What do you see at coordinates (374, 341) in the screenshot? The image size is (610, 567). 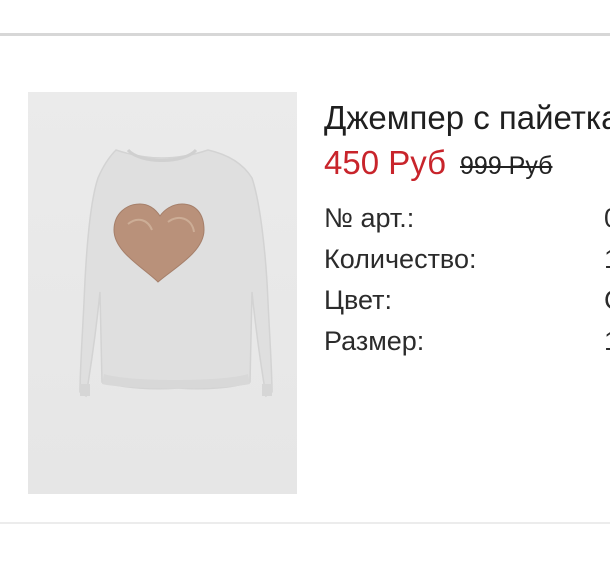 I see `spec-label: Размер:` at bounding box center [374, 341].